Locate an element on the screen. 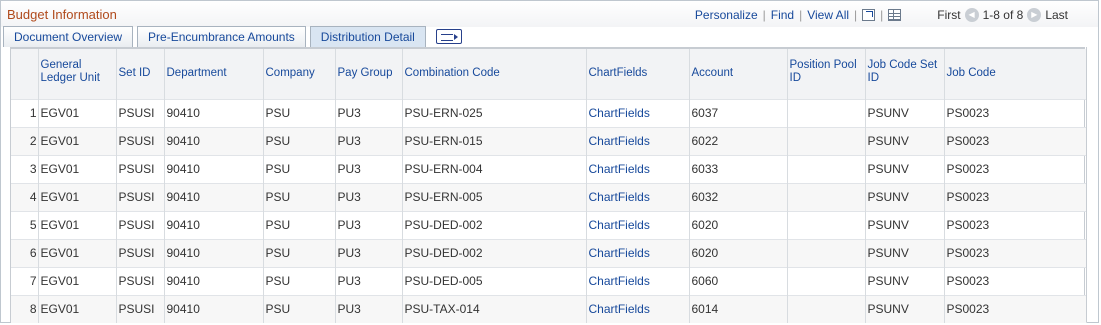 The height and width of the screenshot is (325, 1101). next-row-icon: ▶ is located at coordinates (1034, 15).